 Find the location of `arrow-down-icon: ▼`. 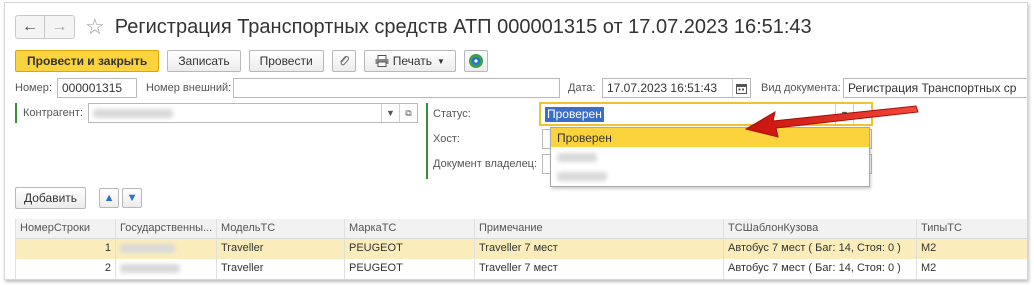

arrow-down-icon: ▼ is located at coordinates (132, 198).